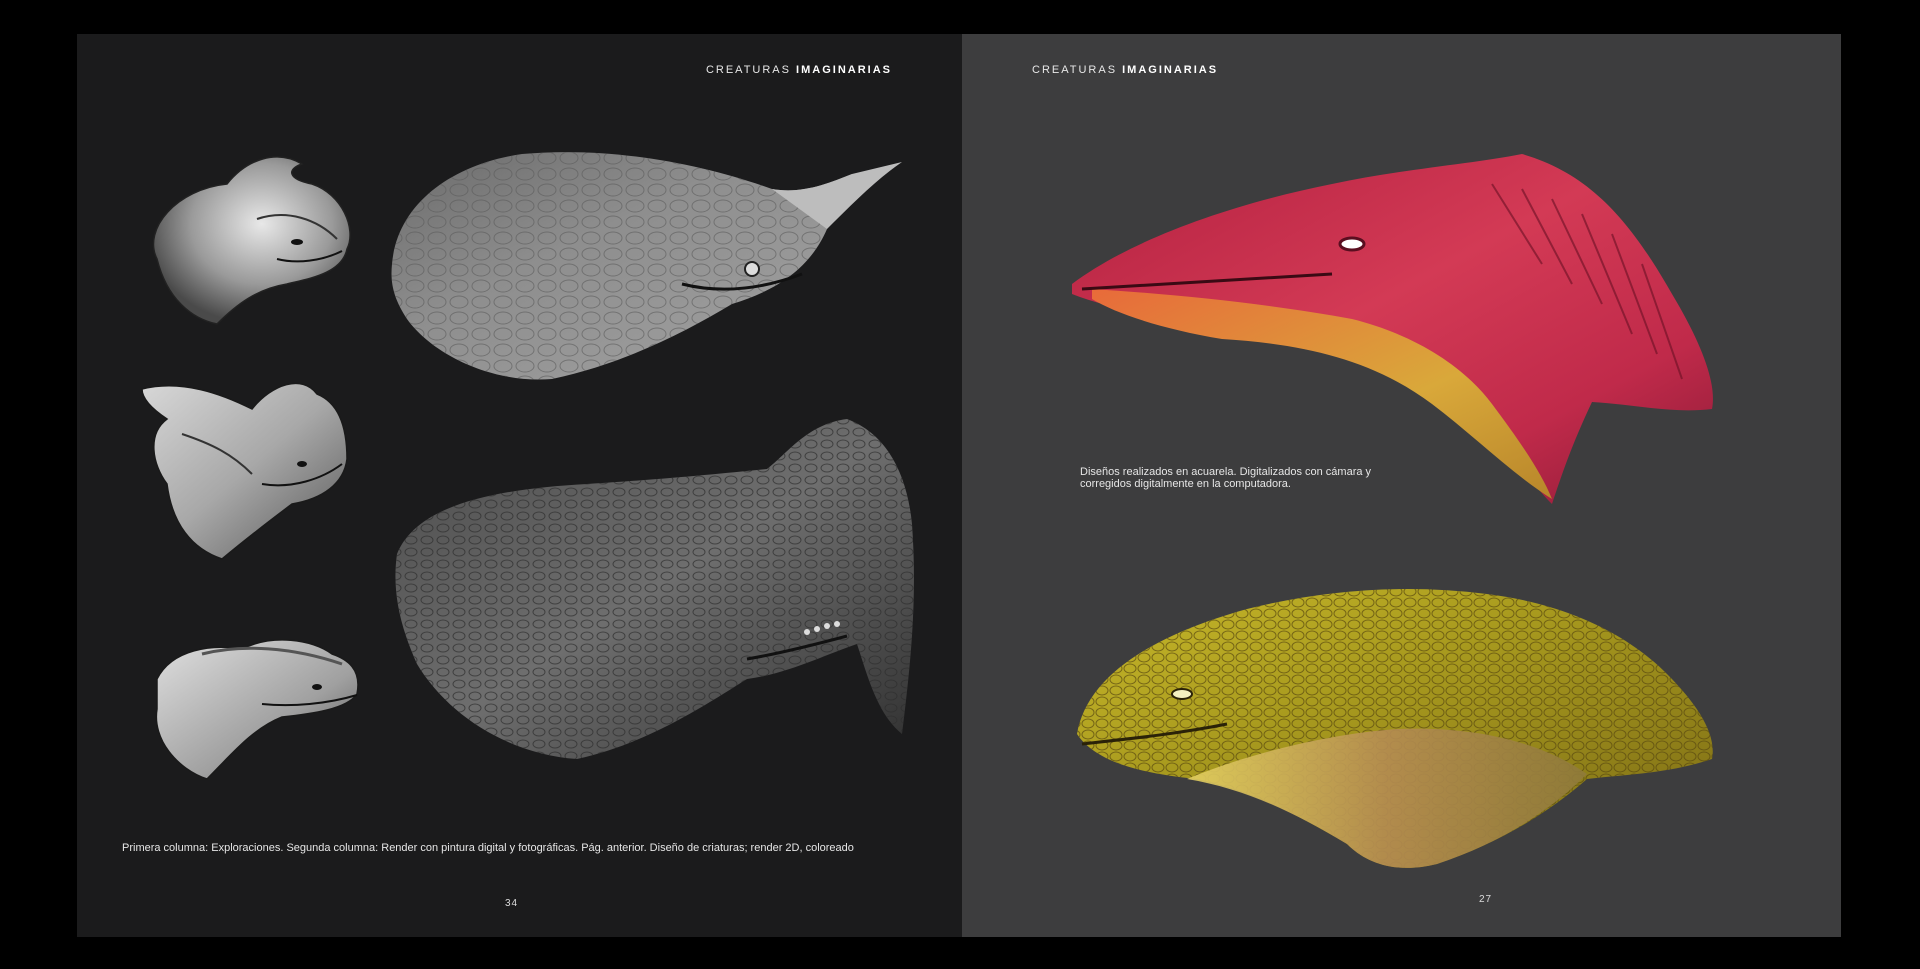 This screenshot has width=1920, height=969. I want to click on right-page-header: CREATURAS IMAGINARIAS, so click(1125, 70).